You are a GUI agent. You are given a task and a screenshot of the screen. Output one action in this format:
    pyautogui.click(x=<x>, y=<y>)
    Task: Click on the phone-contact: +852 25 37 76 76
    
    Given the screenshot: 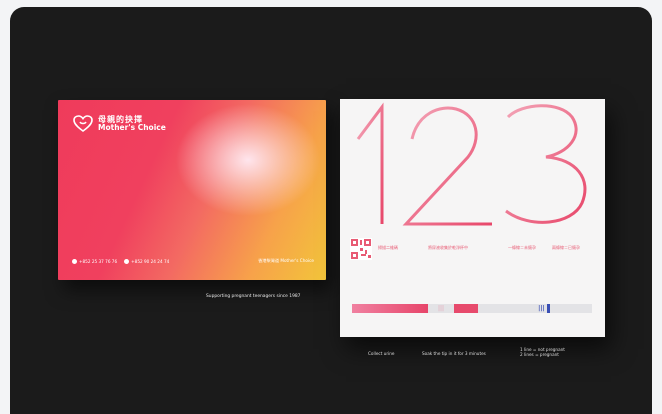 What is the action you would take?
    pyautogui.click(x=95, y=261)
    